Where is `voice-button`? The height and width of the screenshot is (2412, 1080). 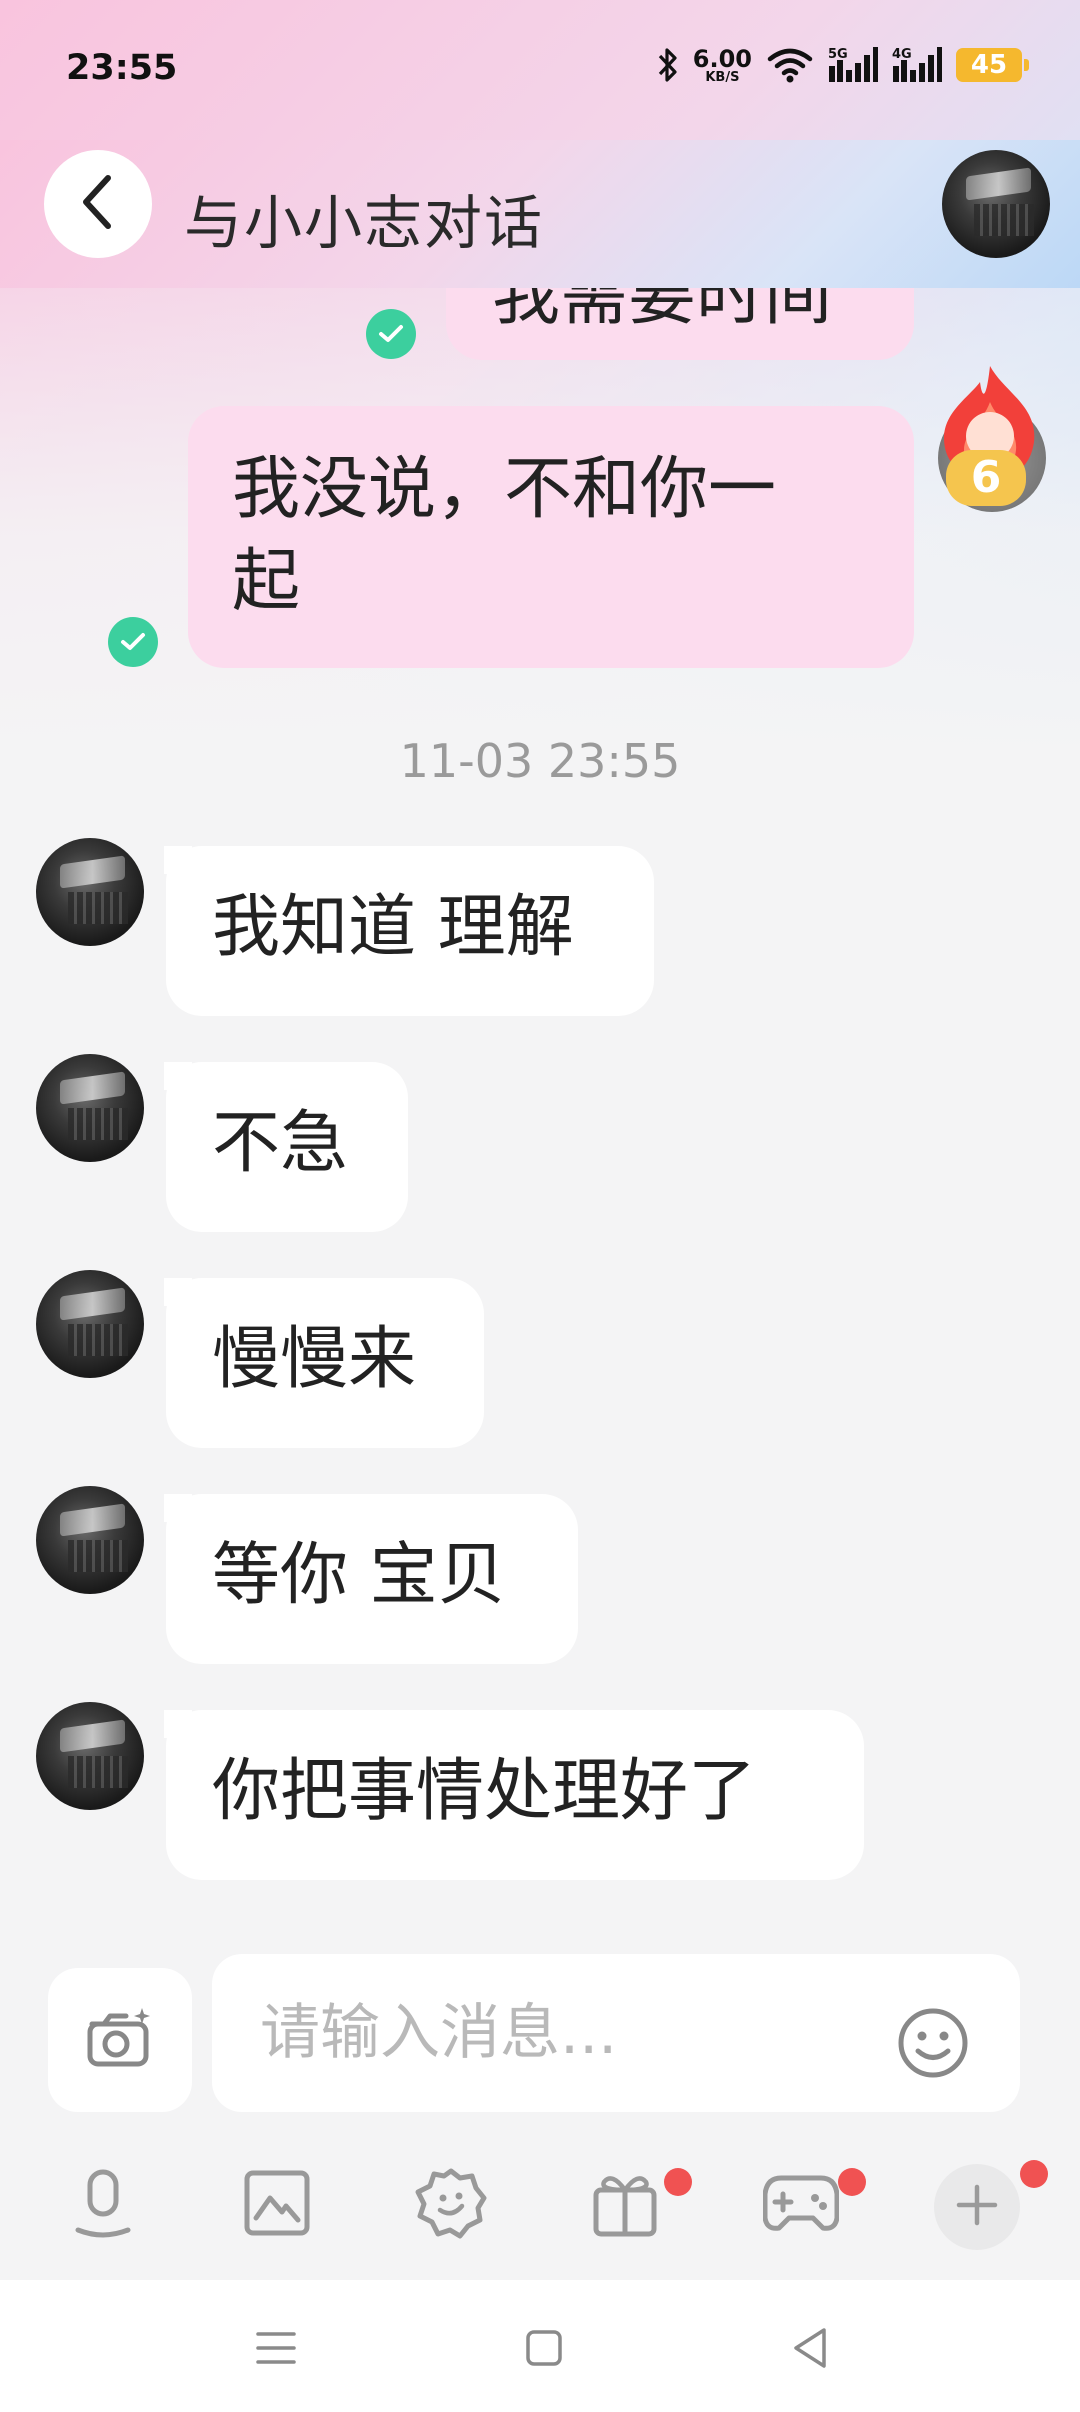
voice-button is located at coordinates (103, 2205).